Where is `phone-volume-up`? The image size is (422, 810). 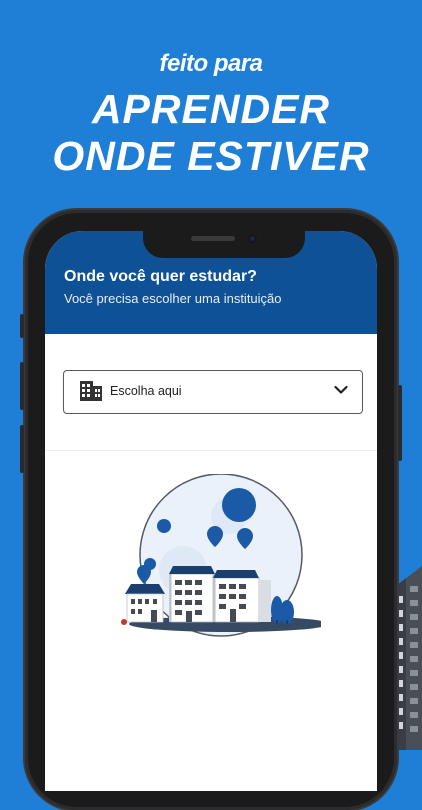
phone-volume-up is located at coordinates (22, 386).